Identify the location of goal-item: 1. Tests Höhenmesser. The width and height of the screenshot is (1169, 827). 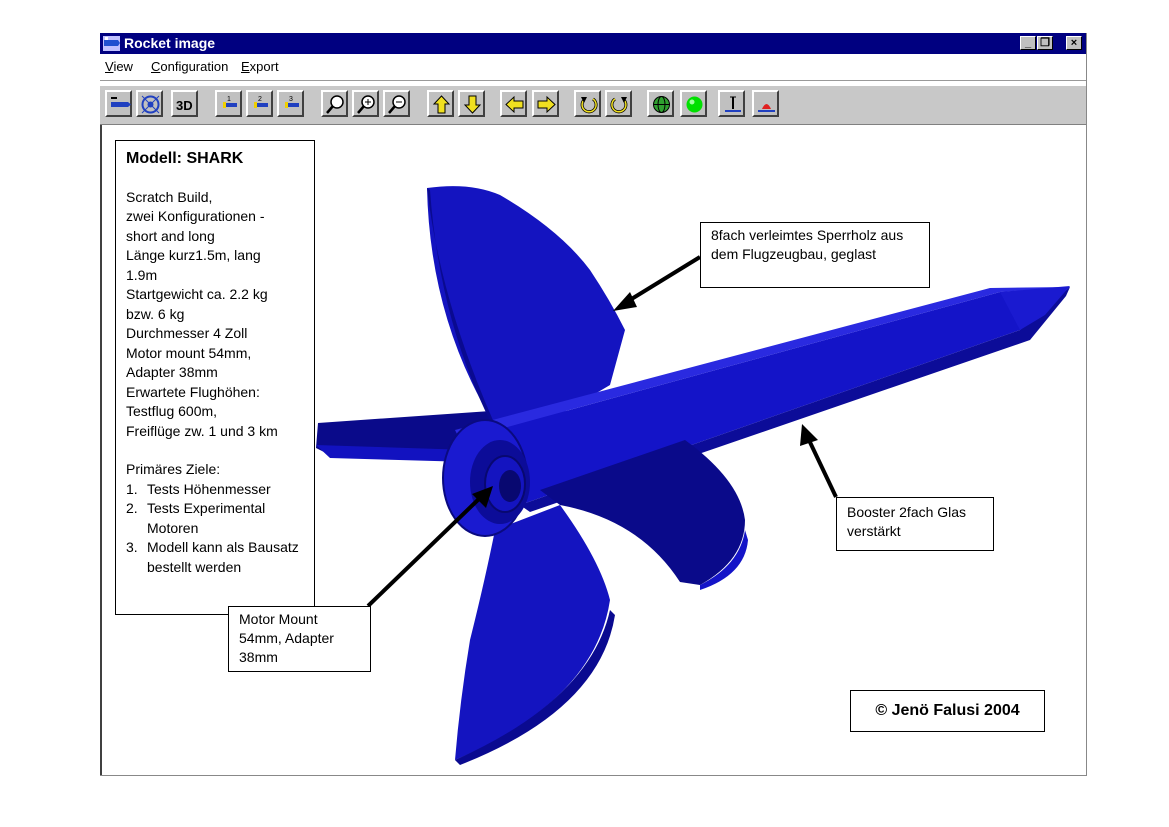
(215, 490).